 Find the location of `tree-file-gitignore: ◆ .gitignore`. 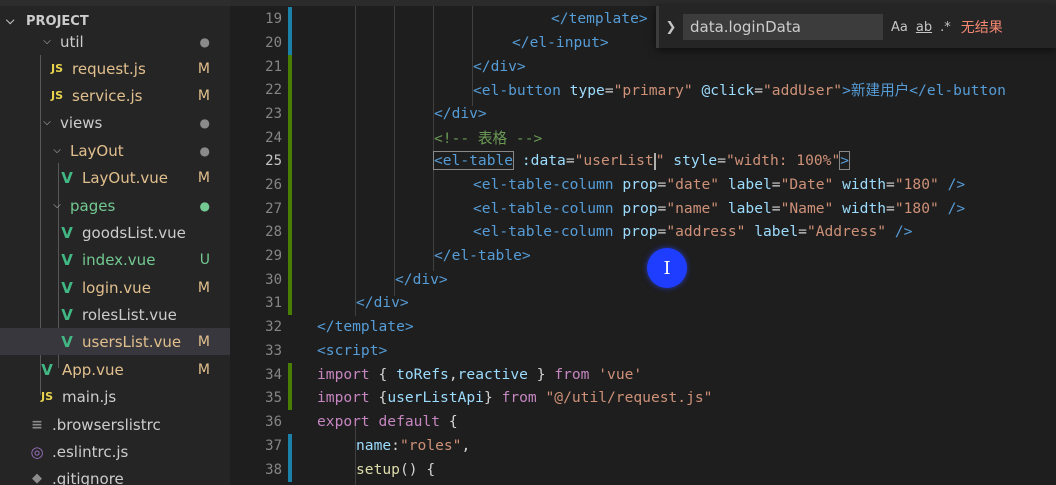

tree-file-gitignore: ◆ .gitignore is located at coordinates (115, 475).